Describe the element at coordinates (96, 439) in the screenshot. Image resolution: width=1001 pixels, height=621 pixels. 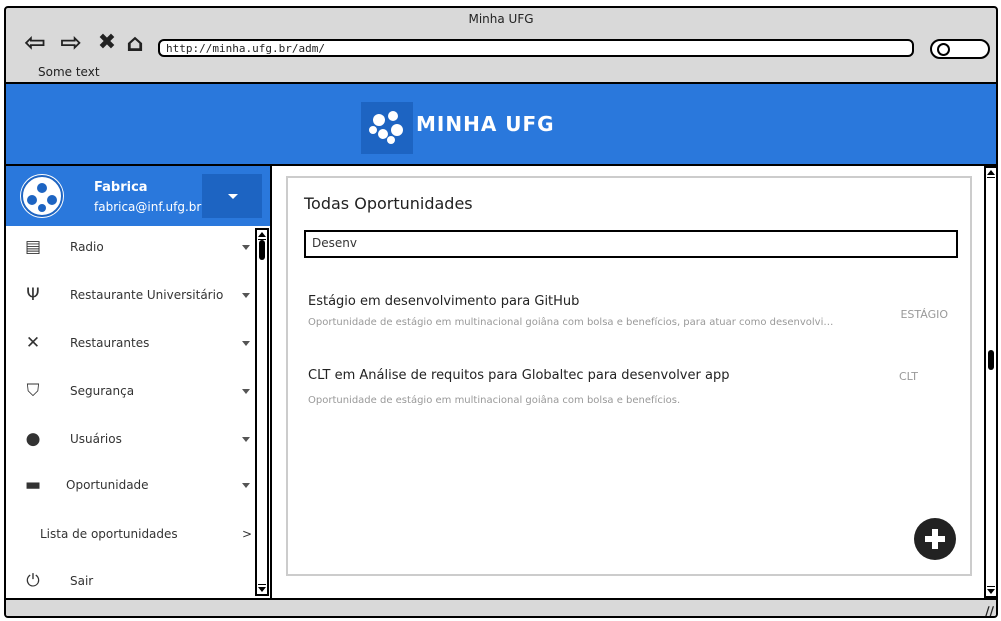
I see `sidebar-item-label: Usuários` at that location.